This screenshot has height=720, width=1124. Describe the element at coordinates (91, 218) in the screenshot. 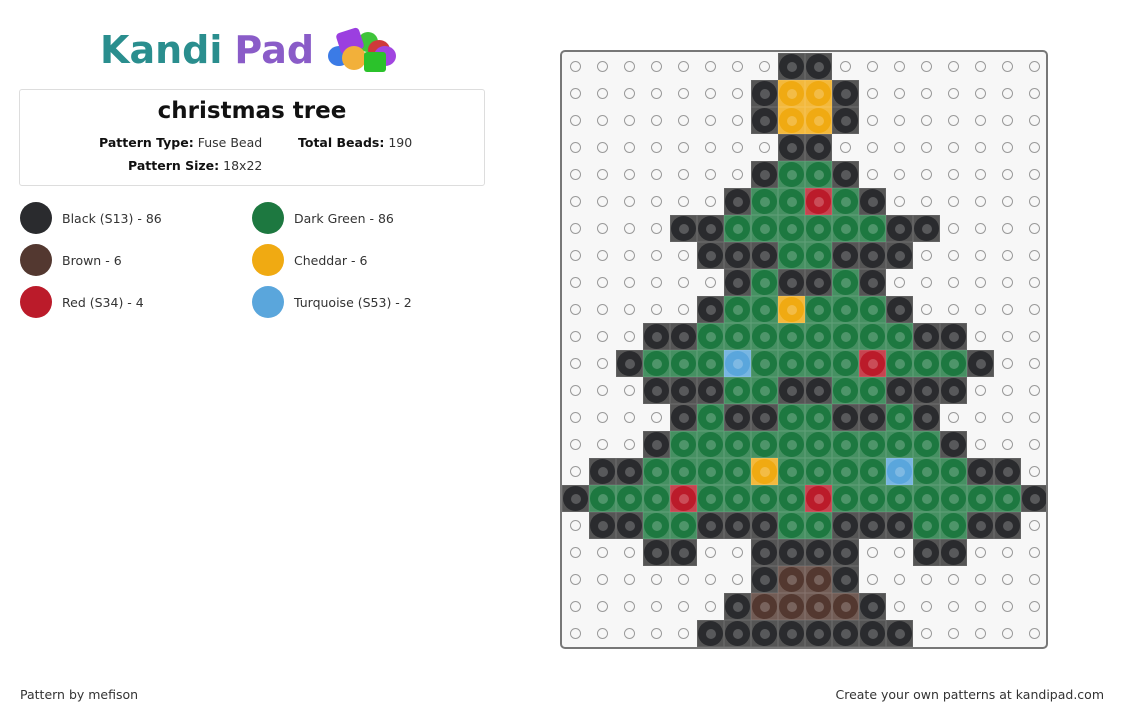

I see `legend-item: Black (S13) - 86` at that location.